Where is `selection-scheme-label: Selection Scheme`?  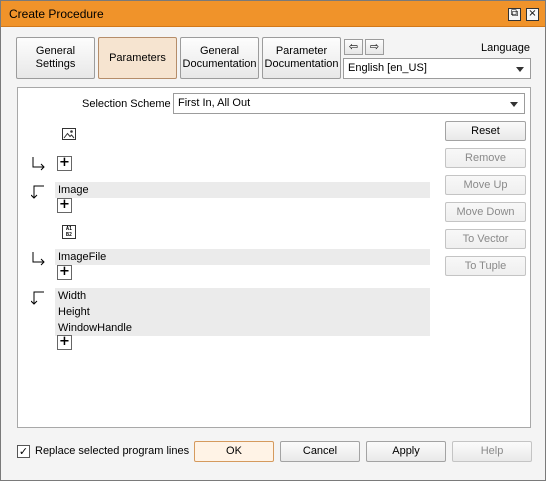
selection-scheme-label: Selection Scheme is located at coordinates (126, 104).